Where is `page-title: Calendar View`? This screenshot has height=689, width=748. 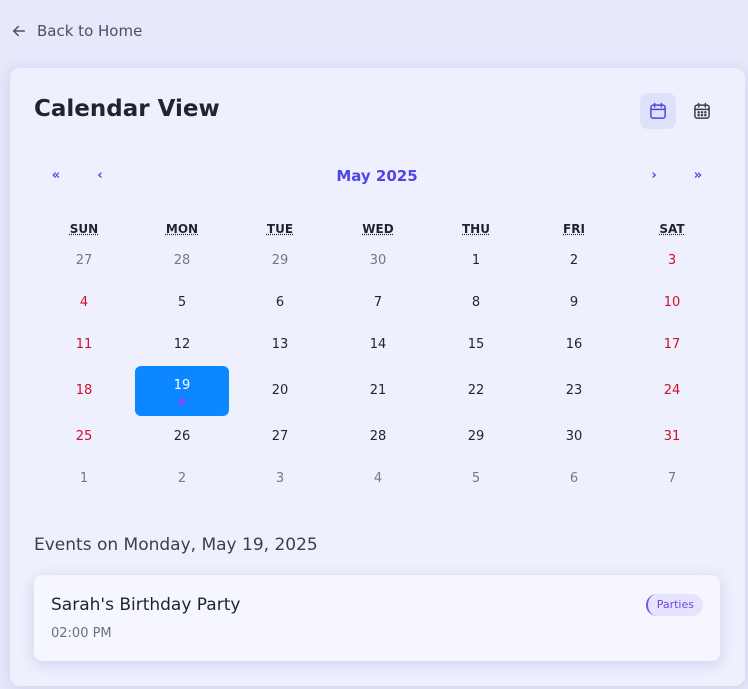
page-title: Calendar View is located at coordinates (127, 109).